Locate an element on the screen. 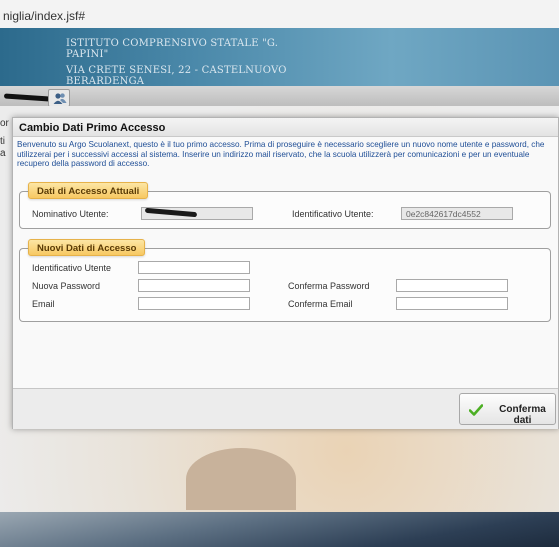 The height and width of the screenshot is (547, 559). user-profile-button is located at coordinates (59, 98).